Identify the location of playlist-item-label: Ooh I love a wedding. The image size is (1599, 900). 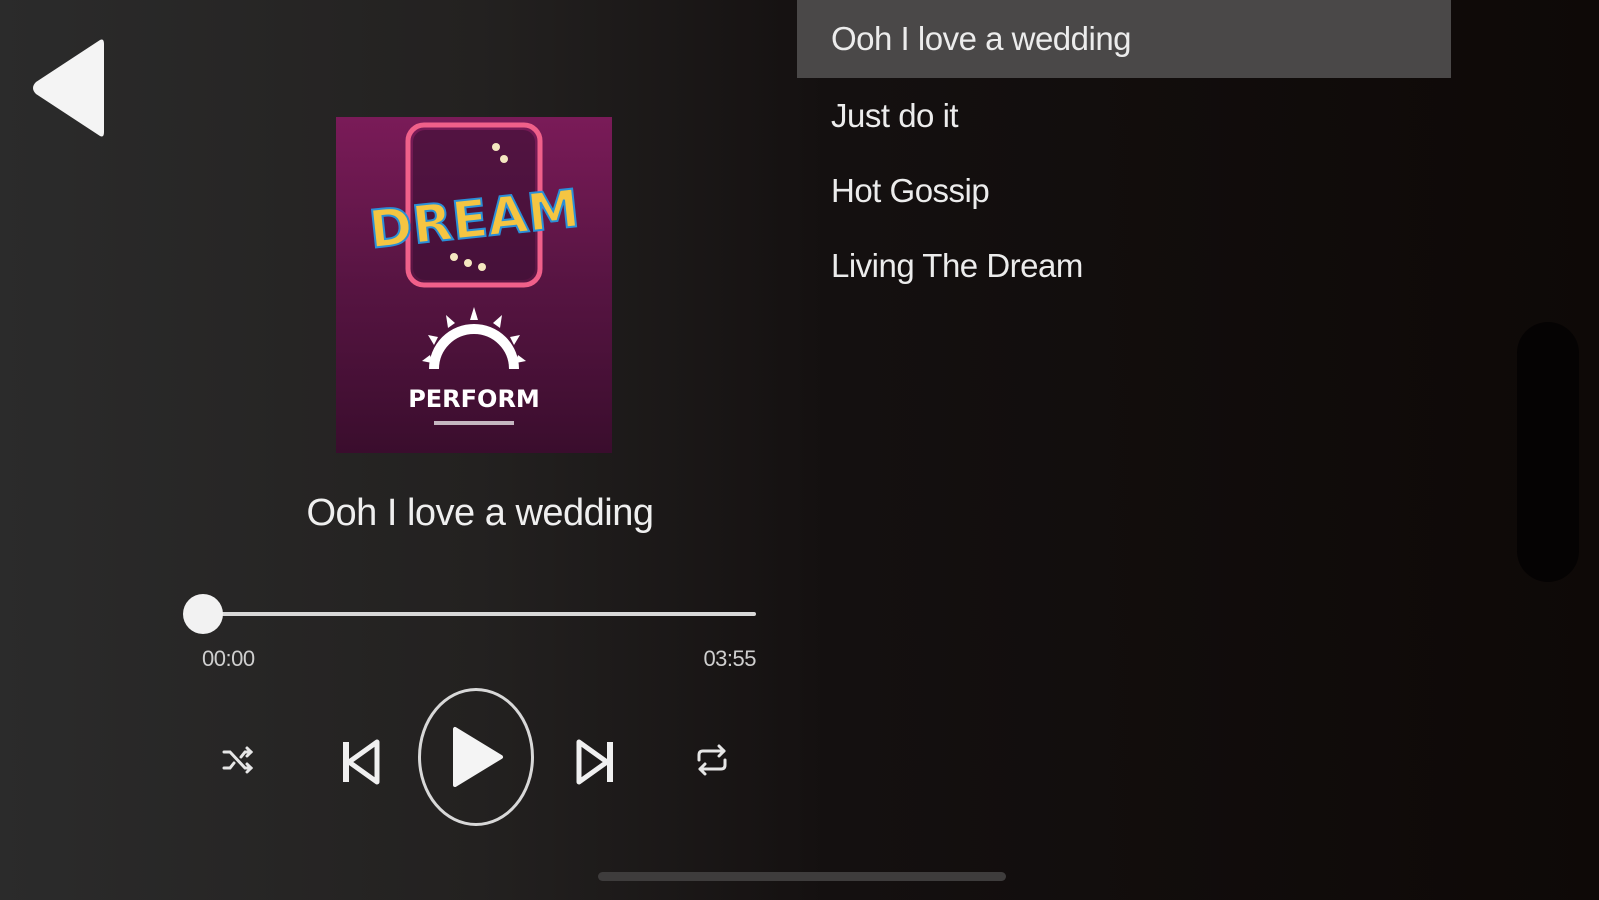
(981, 38).